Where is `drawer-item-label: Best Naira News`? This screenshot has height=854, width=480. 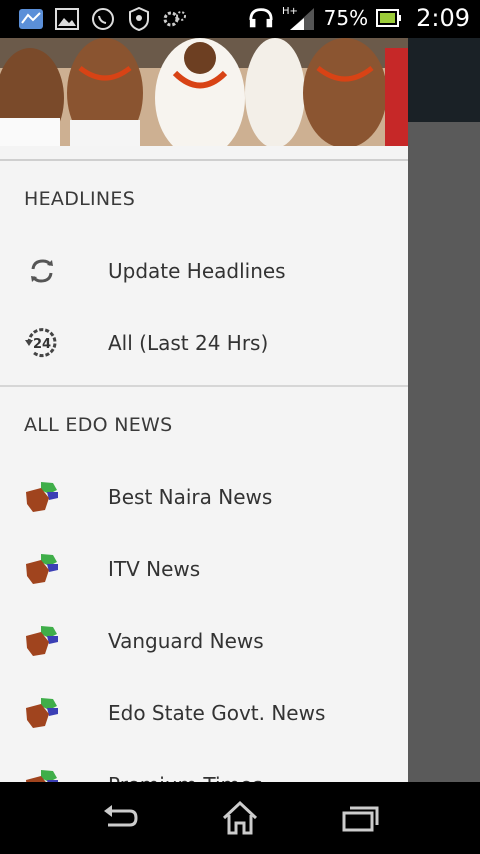 drawer-item-label: Best Naira News is located at coordinates (190, 497).